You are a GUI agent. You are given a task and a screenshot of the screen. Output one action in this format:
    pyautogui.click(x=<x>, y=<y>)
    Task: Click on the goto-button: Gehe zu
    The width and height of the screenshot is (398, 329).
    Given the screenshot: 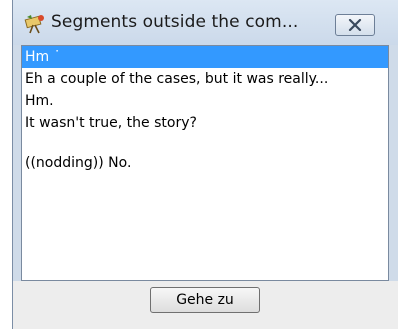 What is the action you would take?
    pyautogui.click(x=205, y=300)
    